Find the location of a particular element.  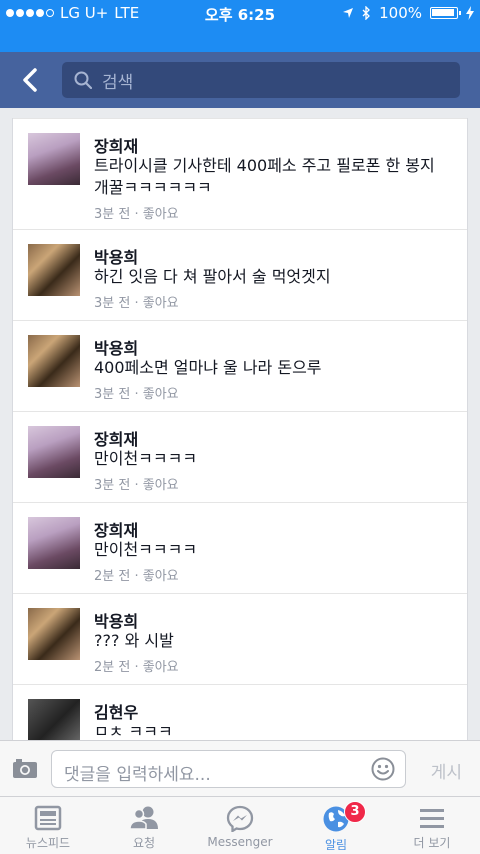

notification-badge: 3 is located at coordinates (355, 812).